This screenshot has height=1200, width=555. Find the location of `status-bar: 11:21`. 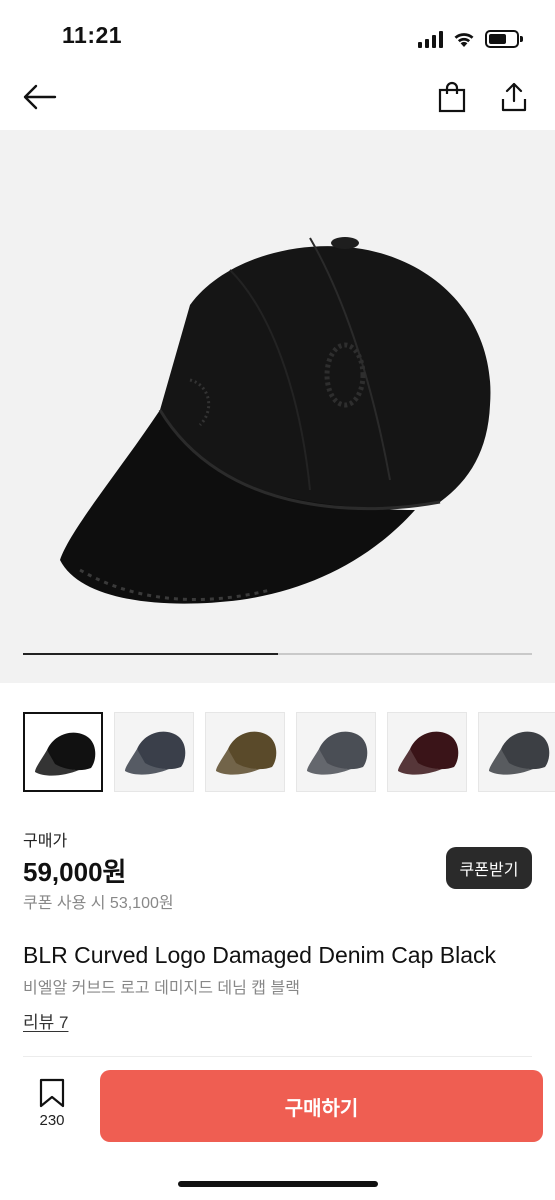

status-bar: 11:21 is located at coordinates (277, 34).